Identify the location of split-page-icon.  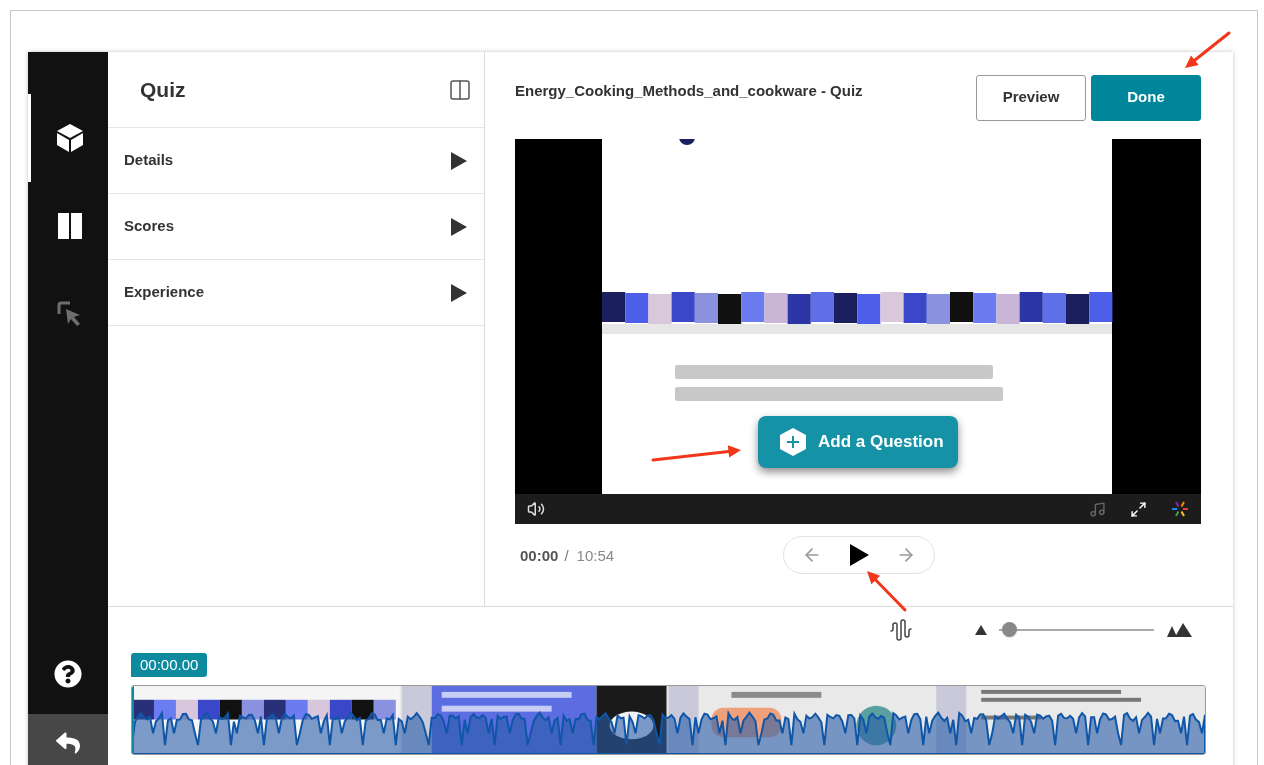
(69, 226).